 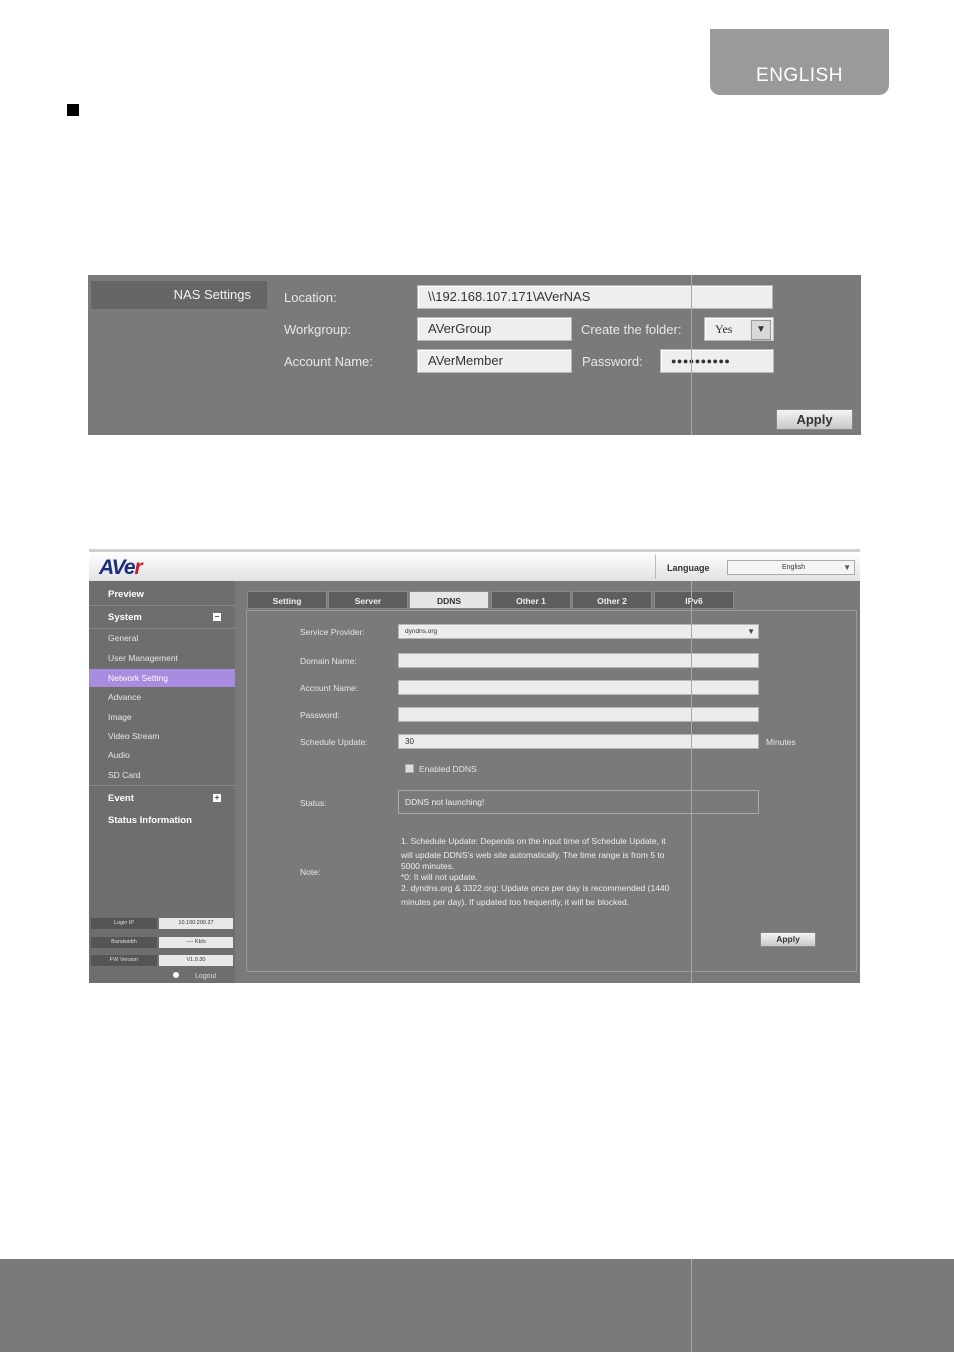 What do you see at coordinates (196, 923) in the screenshot?
I see `login-ip-value: 10.100.200.27` at bounding box center [196, 923].